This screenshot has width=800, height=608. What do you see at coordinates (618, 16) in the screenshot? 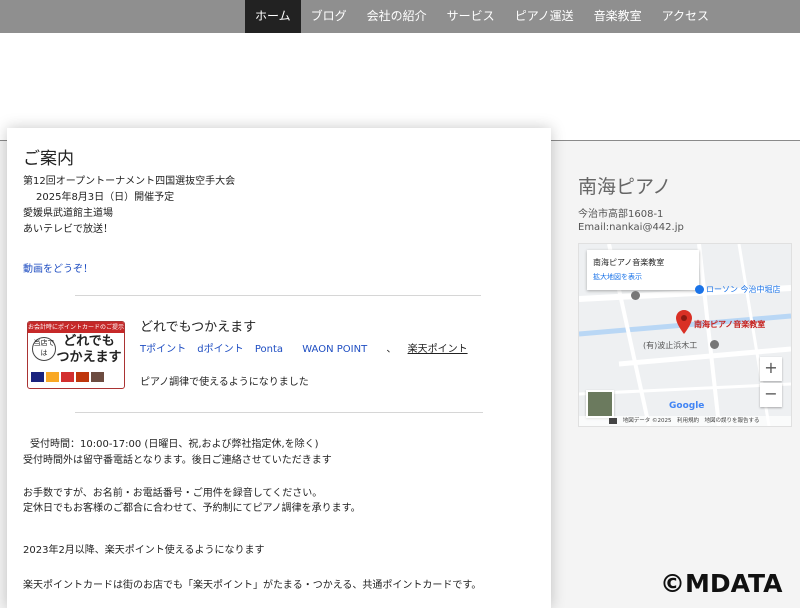
I see `nav-item-music-school: 音楽教室` at bounding box center [618, 16].